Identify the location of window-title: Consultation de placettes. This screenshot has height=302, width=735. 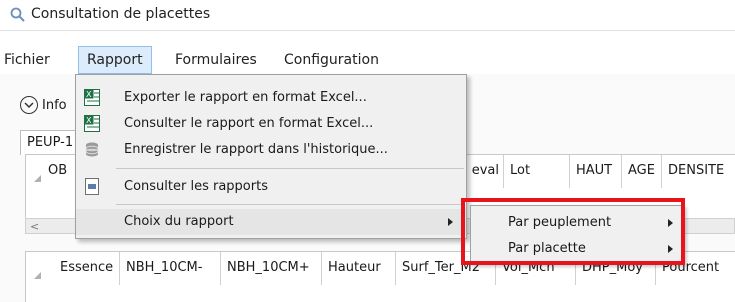
(121, 14).